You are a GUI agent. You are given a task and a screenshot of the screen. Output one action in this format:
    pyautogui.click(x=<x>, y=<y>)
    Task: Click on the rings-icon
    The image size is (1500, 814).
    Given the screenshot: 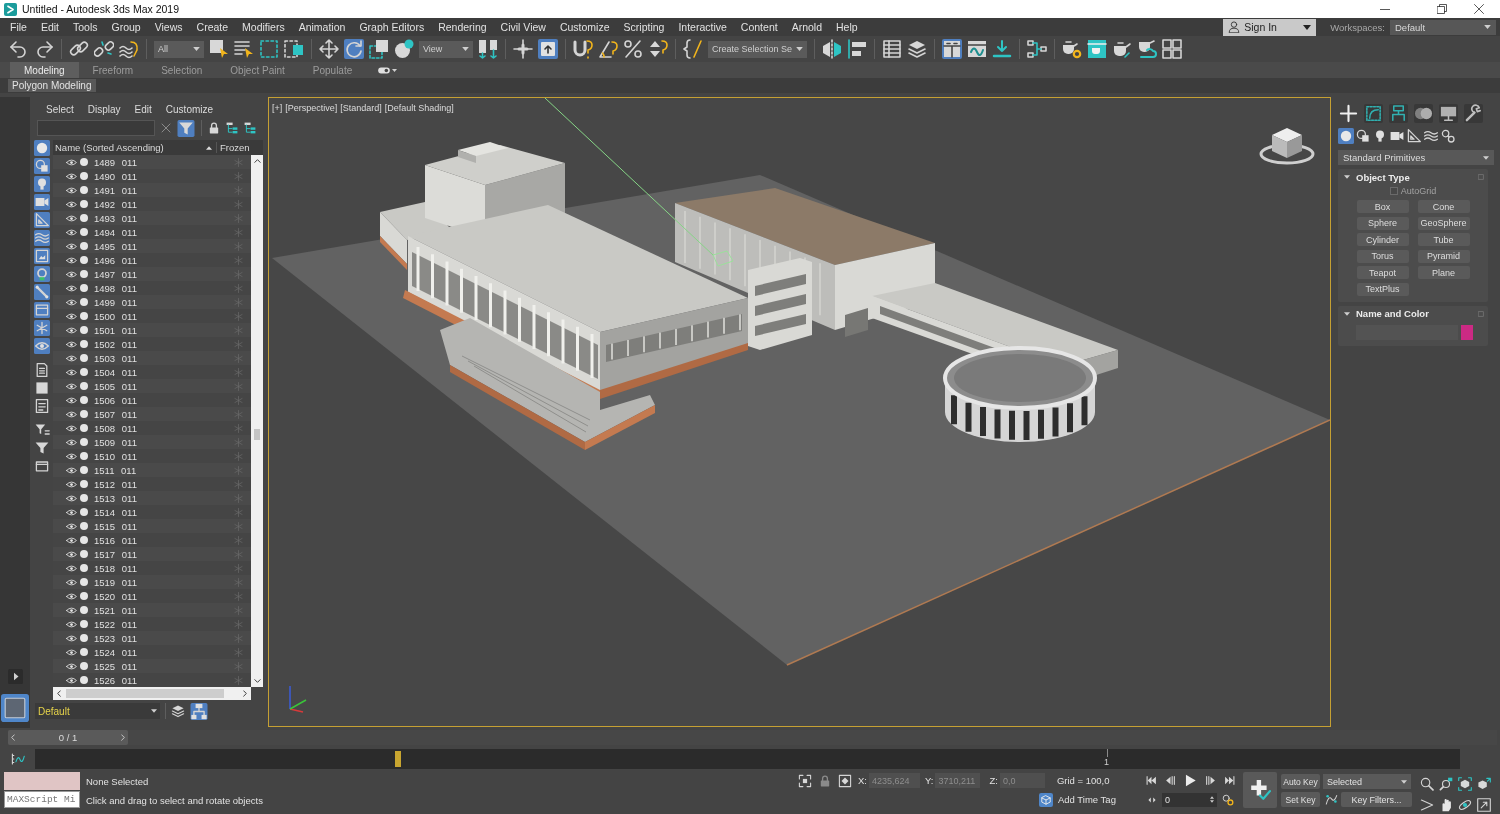 What is the action you would take?
    pyautogui.click(x=1228, y=799)
    